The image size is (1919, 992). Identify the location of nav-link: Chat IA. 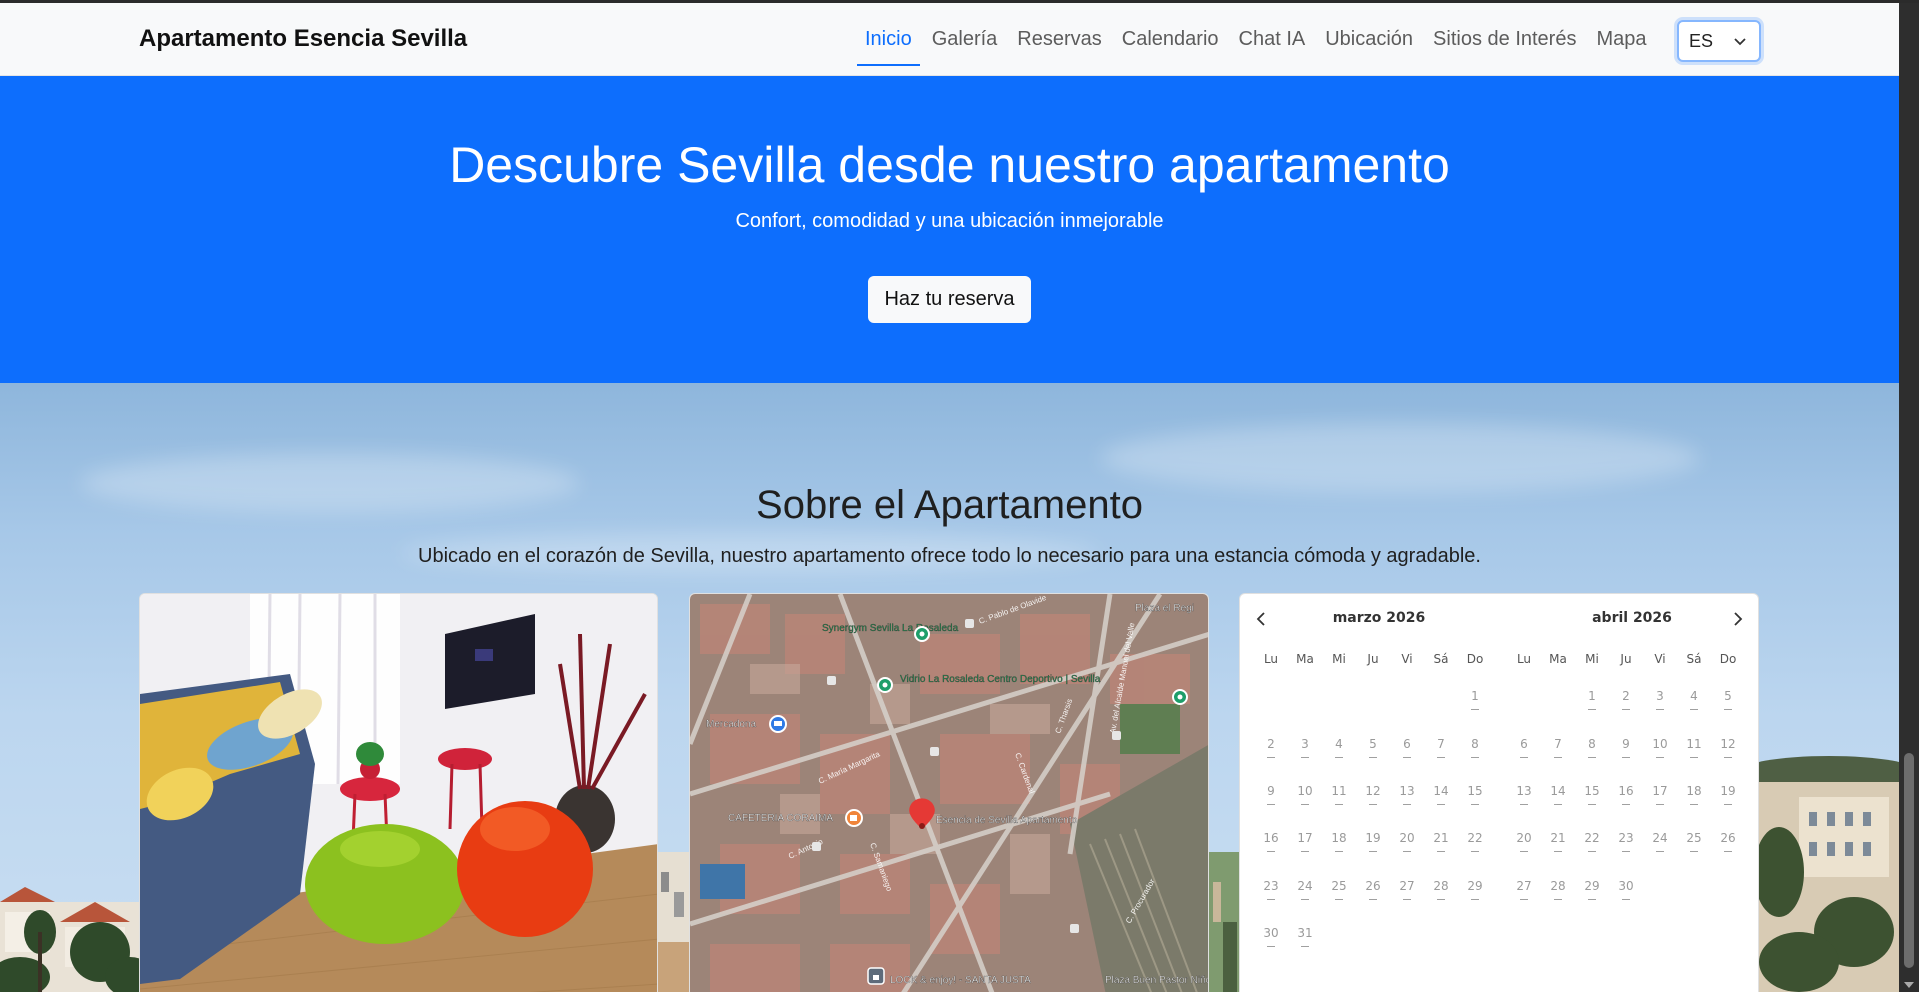
(1272, 39).